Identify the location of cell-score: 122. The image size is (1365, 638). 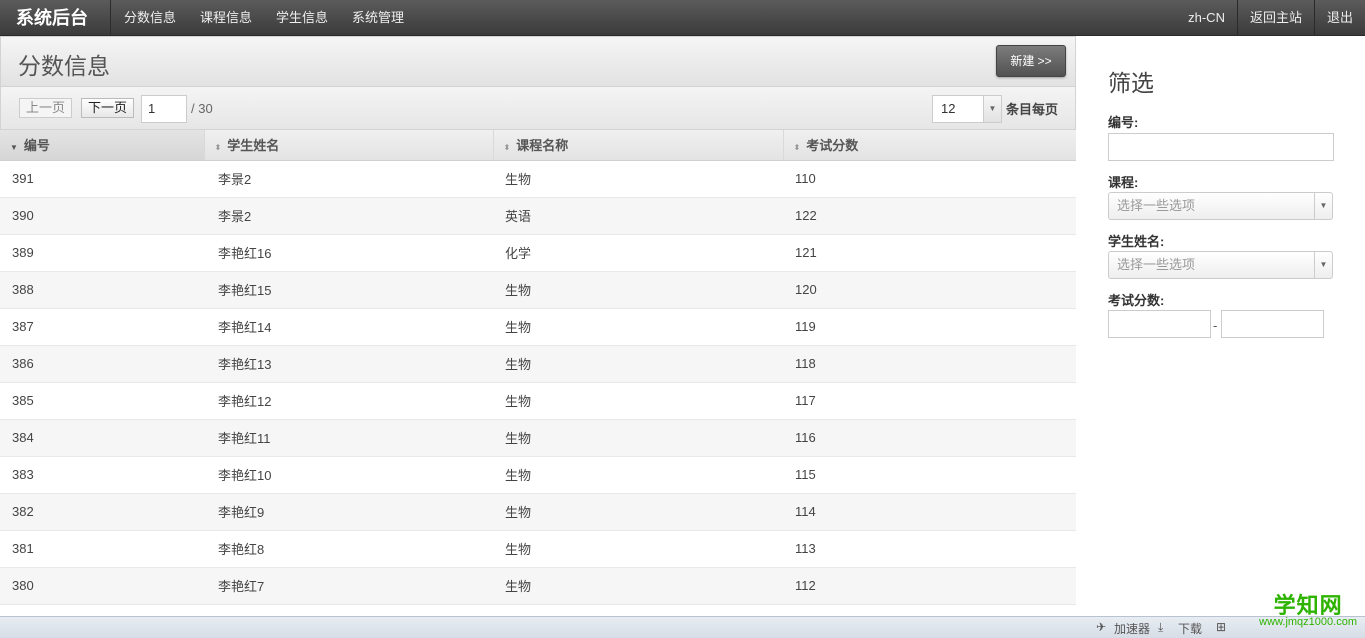
(806, 215).